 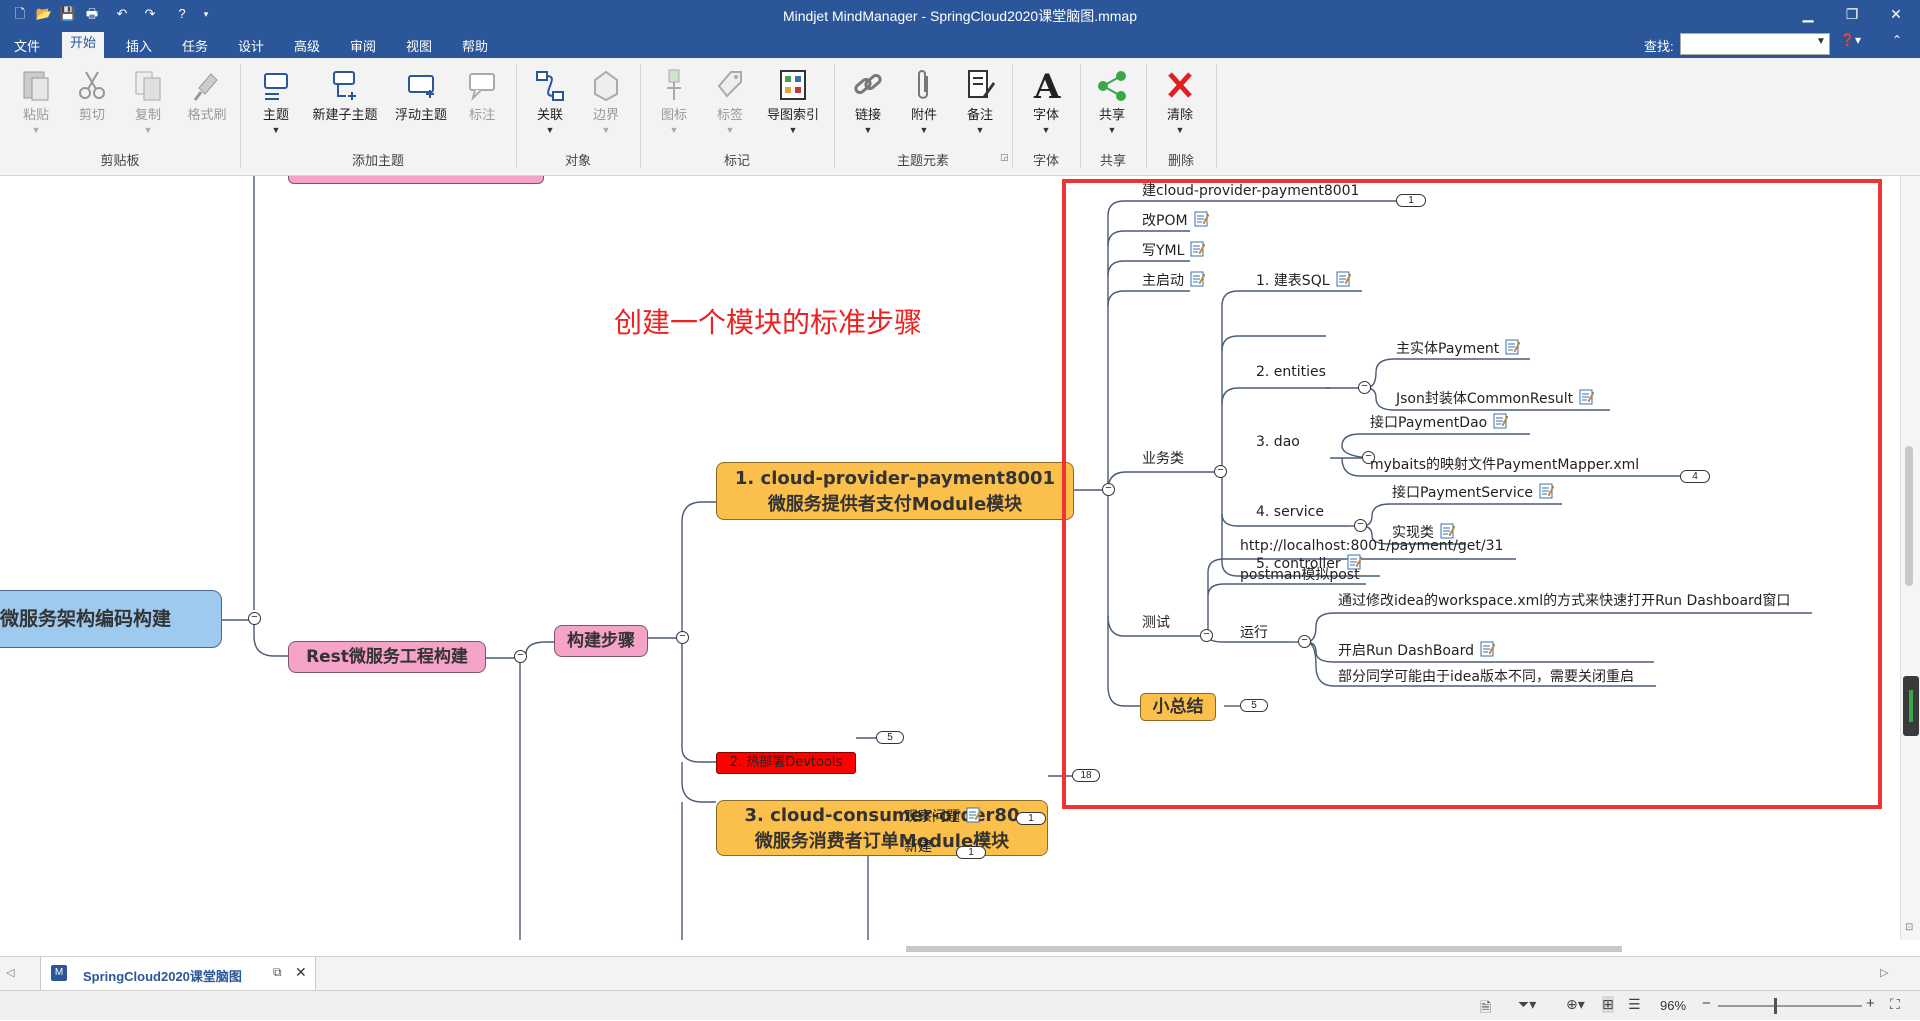 I want to click on map-index-button: 导图索引 ▼, so click(x=793, y=100).